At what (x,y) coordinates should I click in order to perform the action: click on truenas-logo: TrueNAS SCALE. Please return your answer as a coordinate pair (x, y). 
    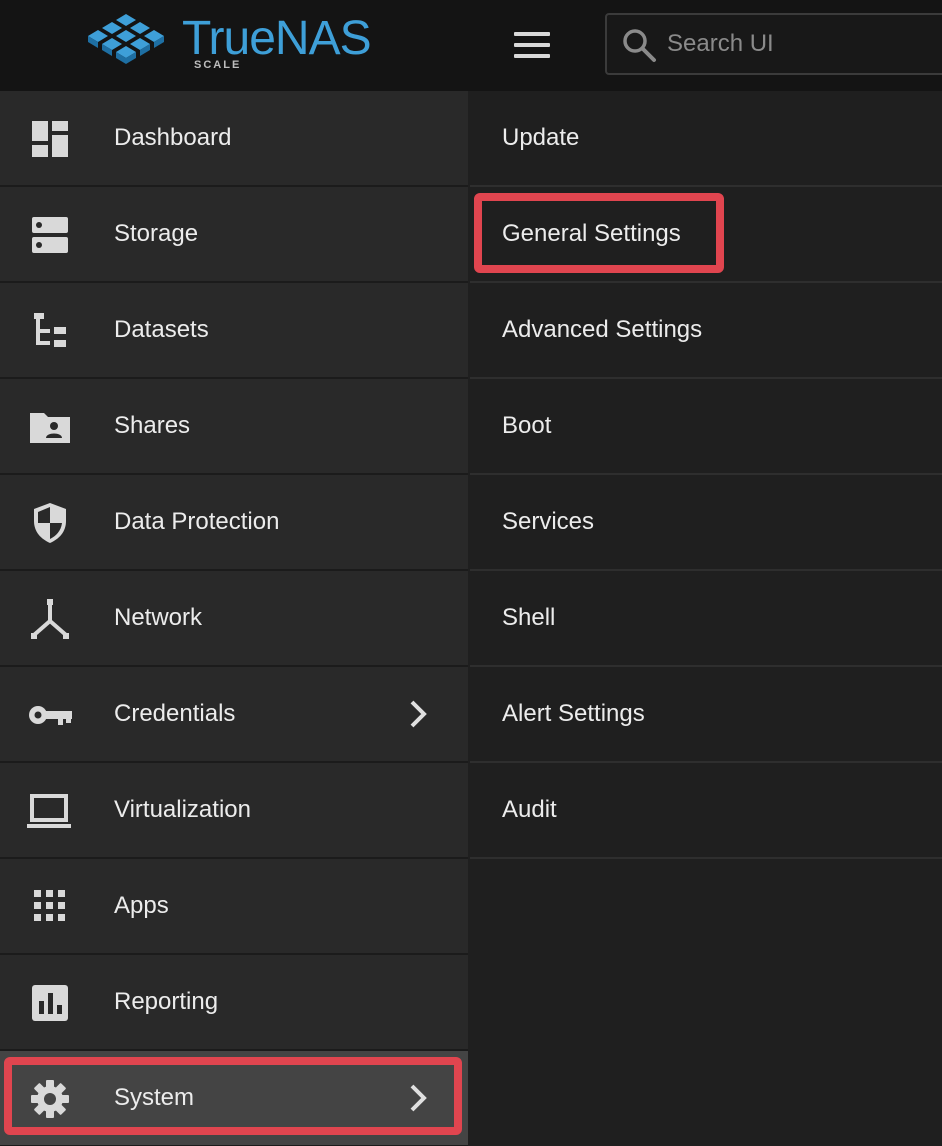
    Looking at the image, I should click on (234, 44).